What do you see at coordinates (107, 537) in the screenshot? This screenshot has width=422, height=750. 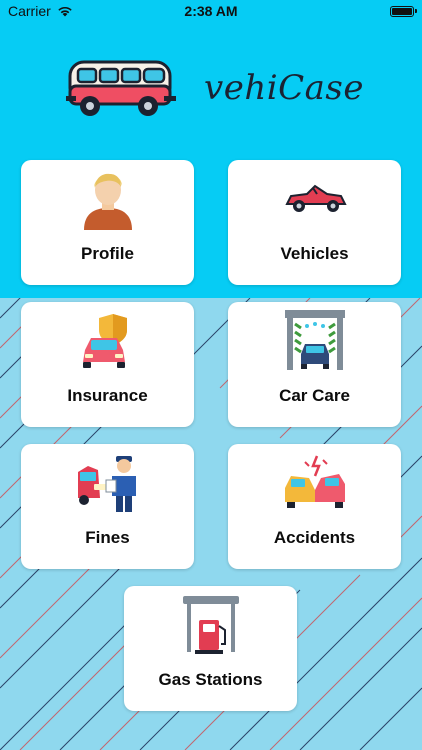 I see `menu-label-fines: Fines` at bounding box center [107, 537].